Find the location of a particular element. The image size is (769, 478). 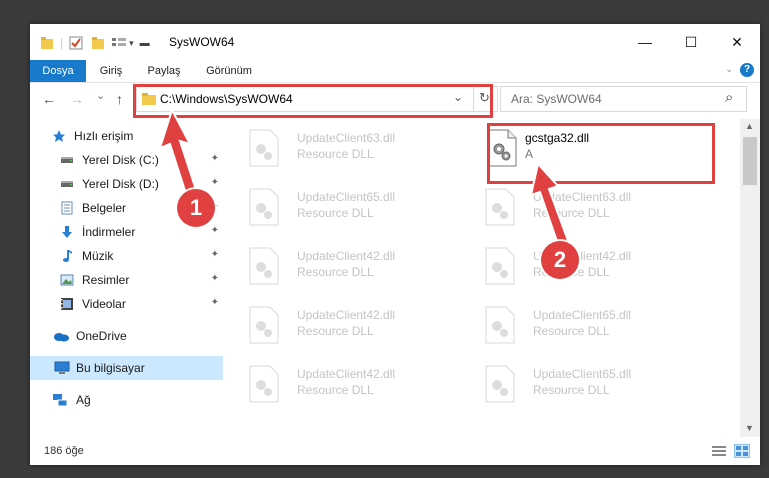

tab-home: Giriş is located at coordinates (111, 71).